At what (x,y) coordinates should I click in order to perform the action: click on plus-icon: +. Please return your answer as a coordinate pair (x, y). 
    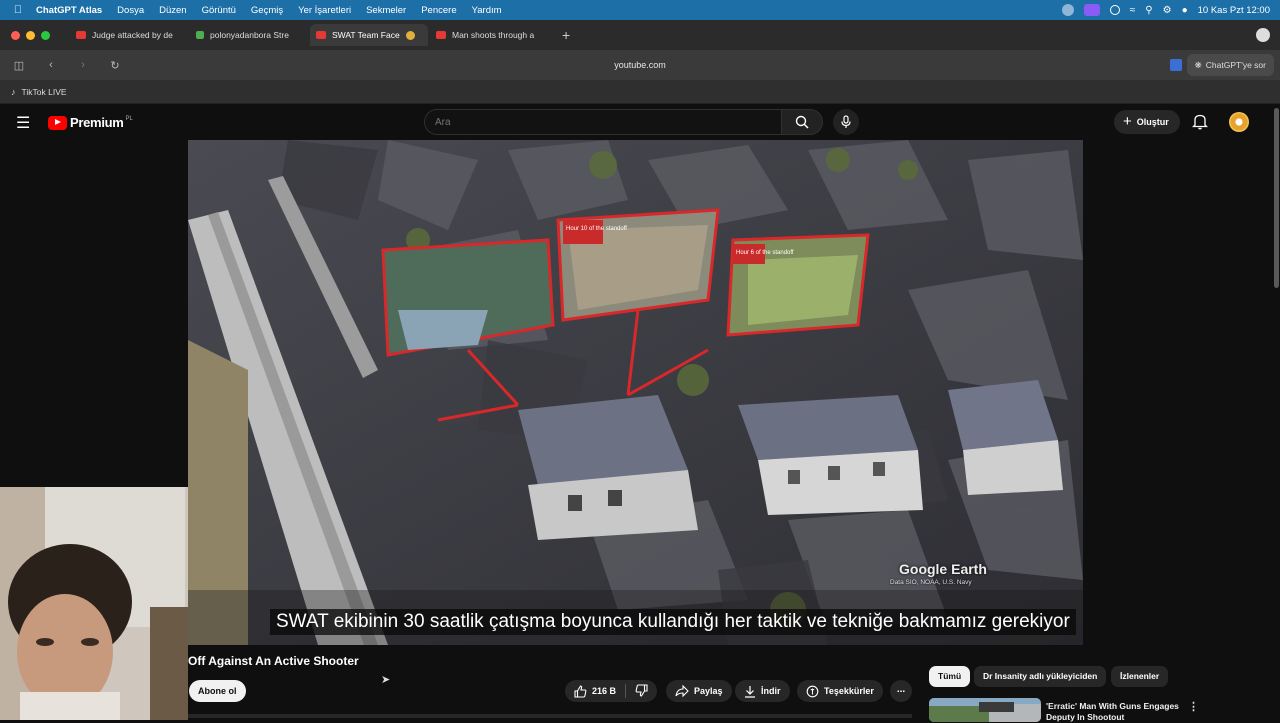
    Looking at the image, I should click on (1127, 121).